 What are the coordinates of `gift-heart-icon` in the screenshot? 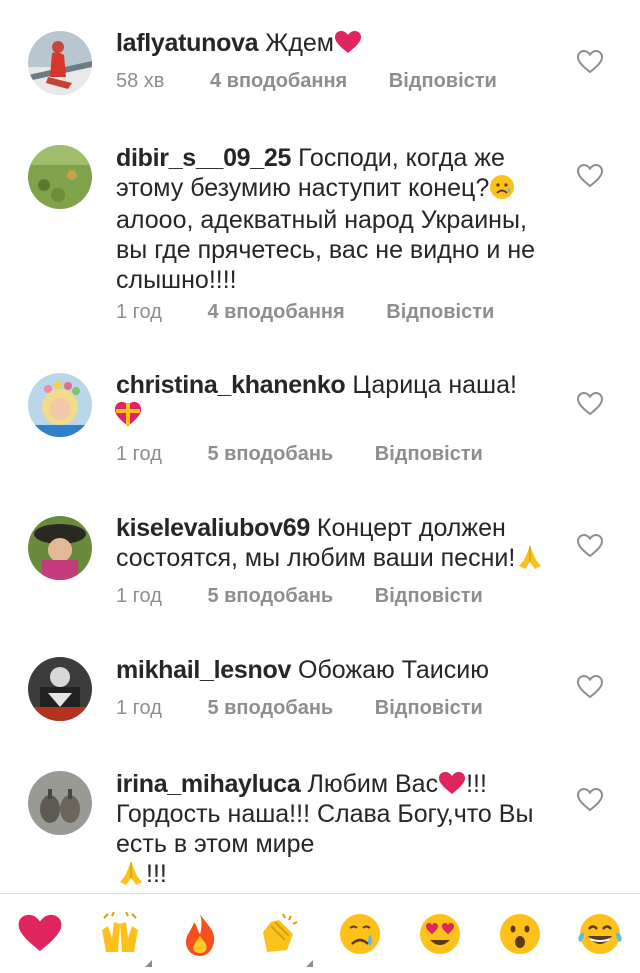 It's located at (156, 415).